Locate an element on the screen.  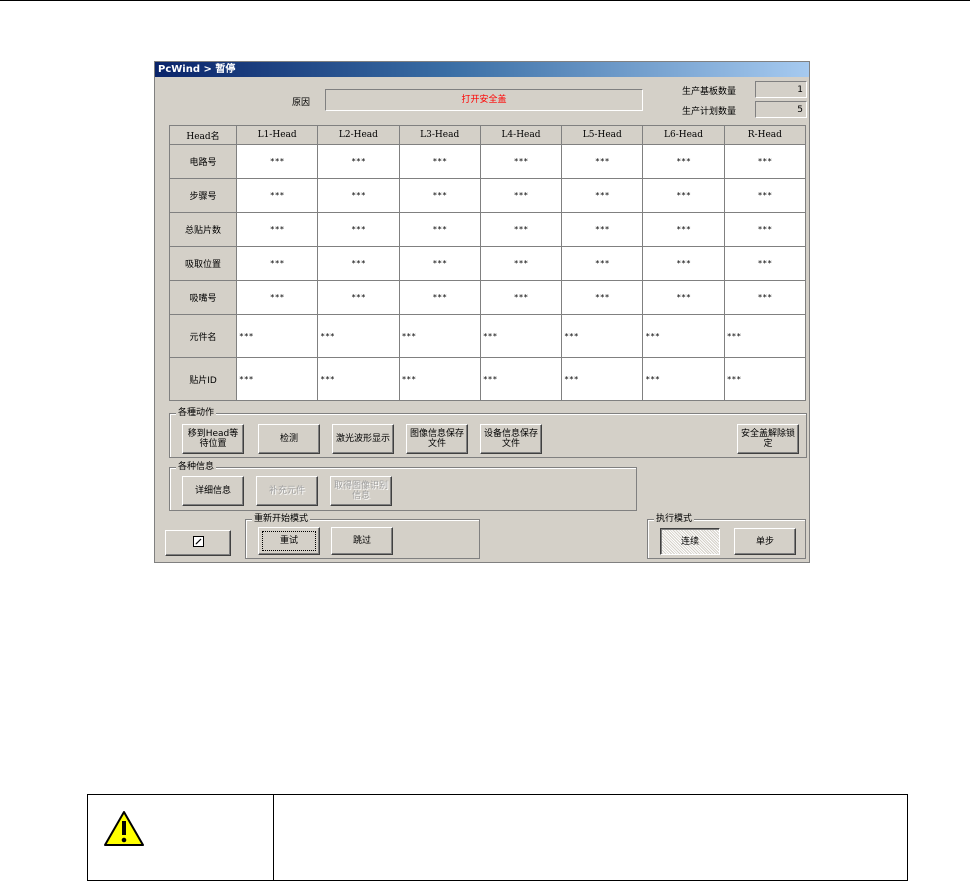
table-row: 贴片ID *** *** *** *** *** *** *** is located at coordinates (488, 379).